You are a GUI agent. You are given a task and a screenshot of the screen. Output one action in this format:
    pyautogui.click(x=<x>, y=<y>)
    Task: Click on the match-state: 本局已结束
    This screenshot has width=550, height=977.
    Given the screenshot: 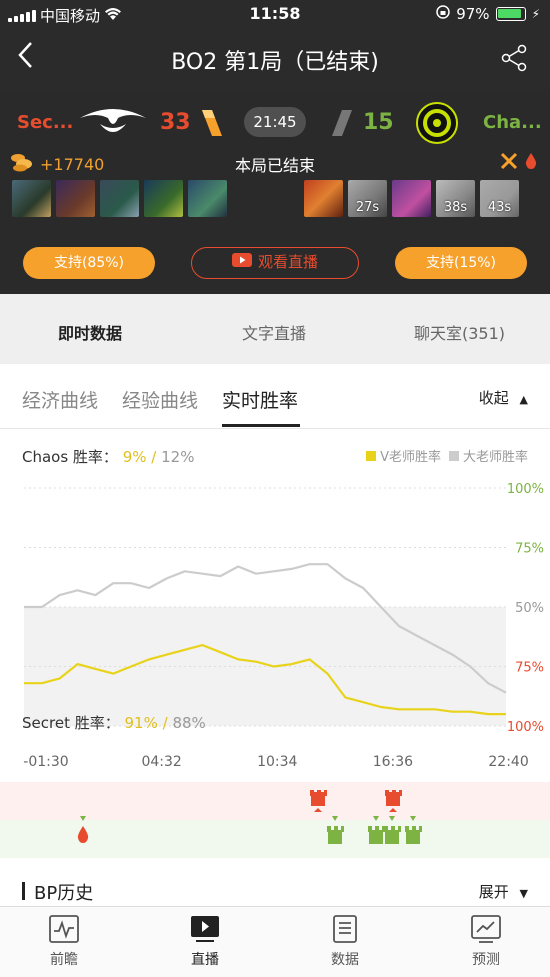 What is the action you would take?
    pyautogui.click(x=274, y=165)
    